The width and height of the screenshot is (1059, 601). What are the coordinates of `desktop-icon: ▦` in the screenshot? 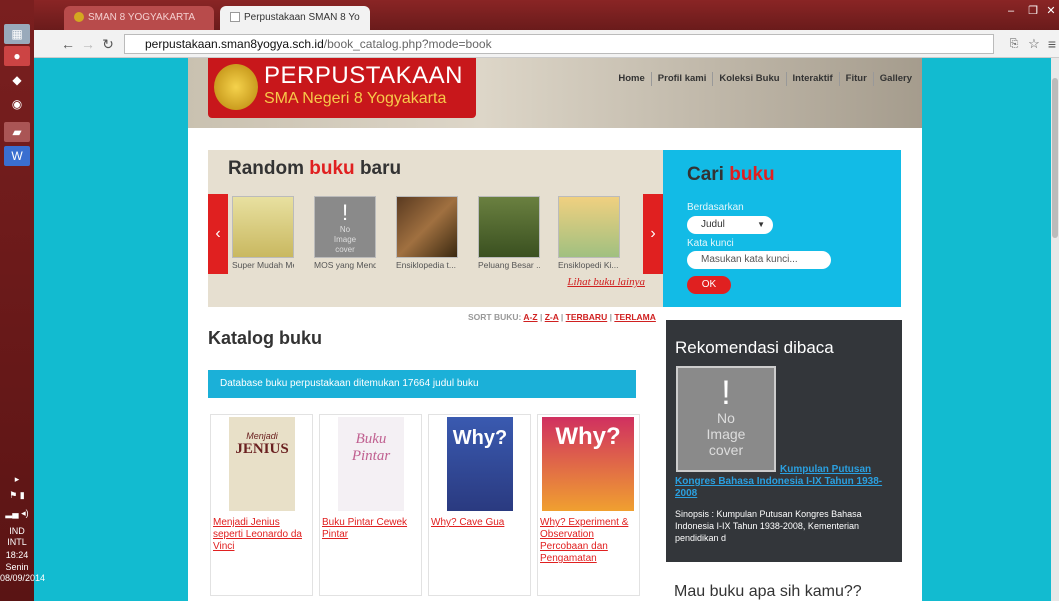 It's located at (17, 34).